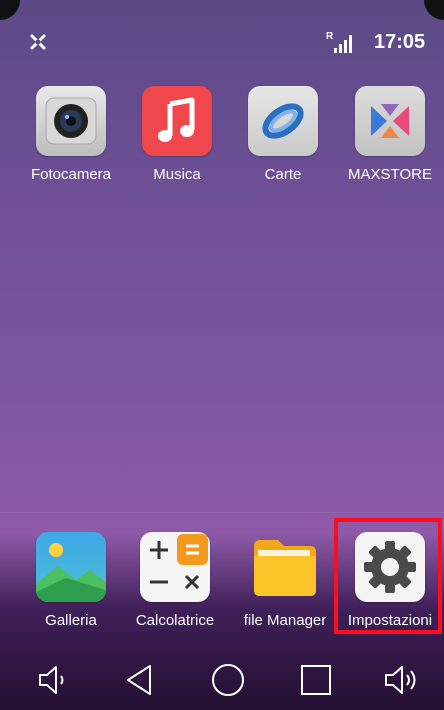 The image size is (444, 710). I want to click on recents-icon, so click(316, 680).